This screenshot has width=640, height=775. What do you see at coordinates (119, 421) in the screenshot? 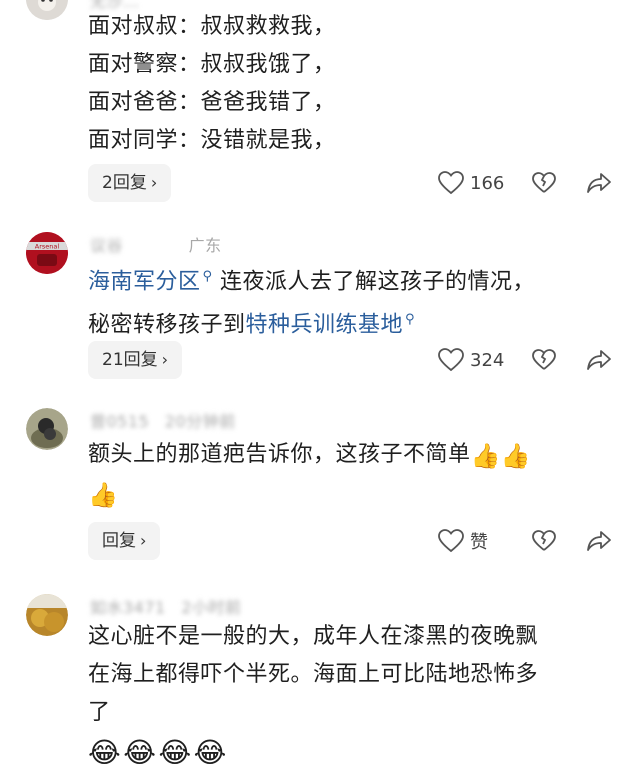
I see `commenter-name: 曾0515` at bounding box center [119, 421].